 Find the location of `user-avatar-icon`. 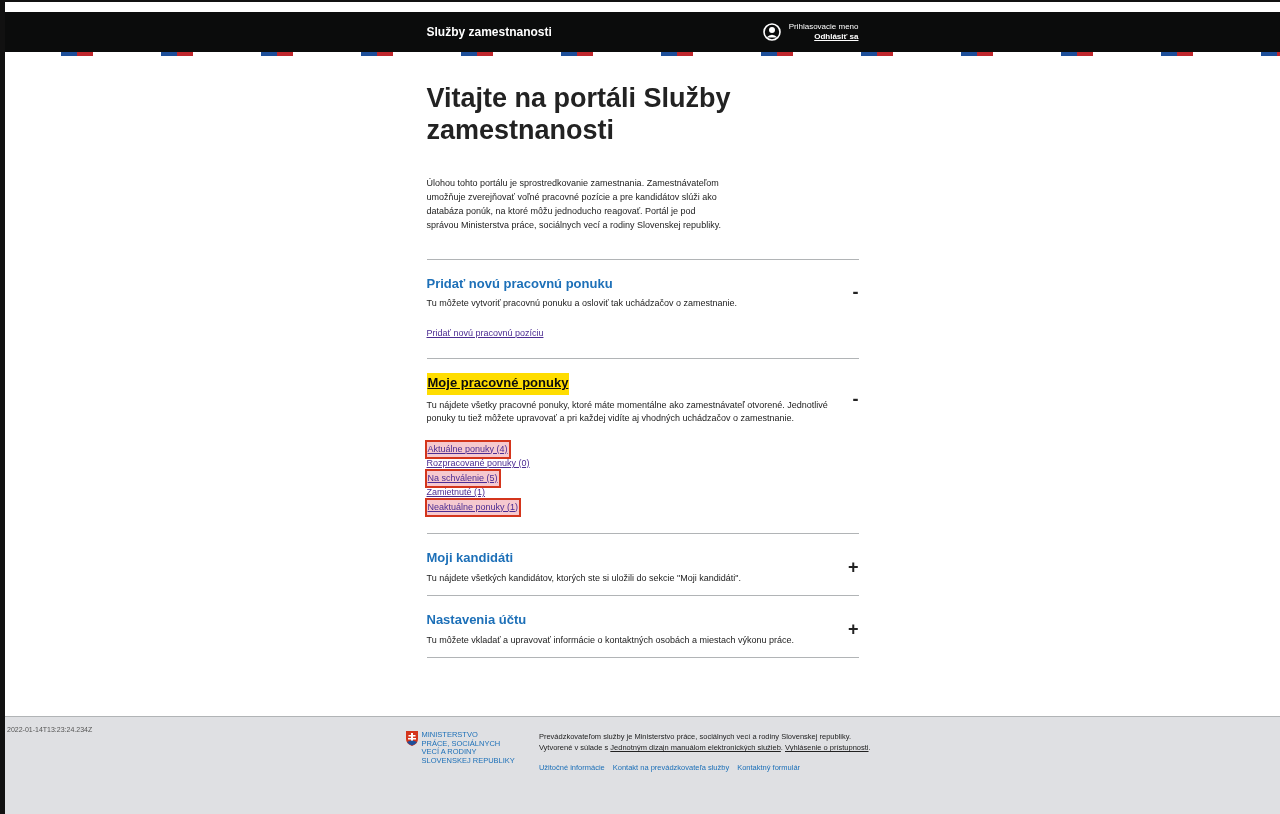

user-avatar-icon is located at coordinates (771, 32).